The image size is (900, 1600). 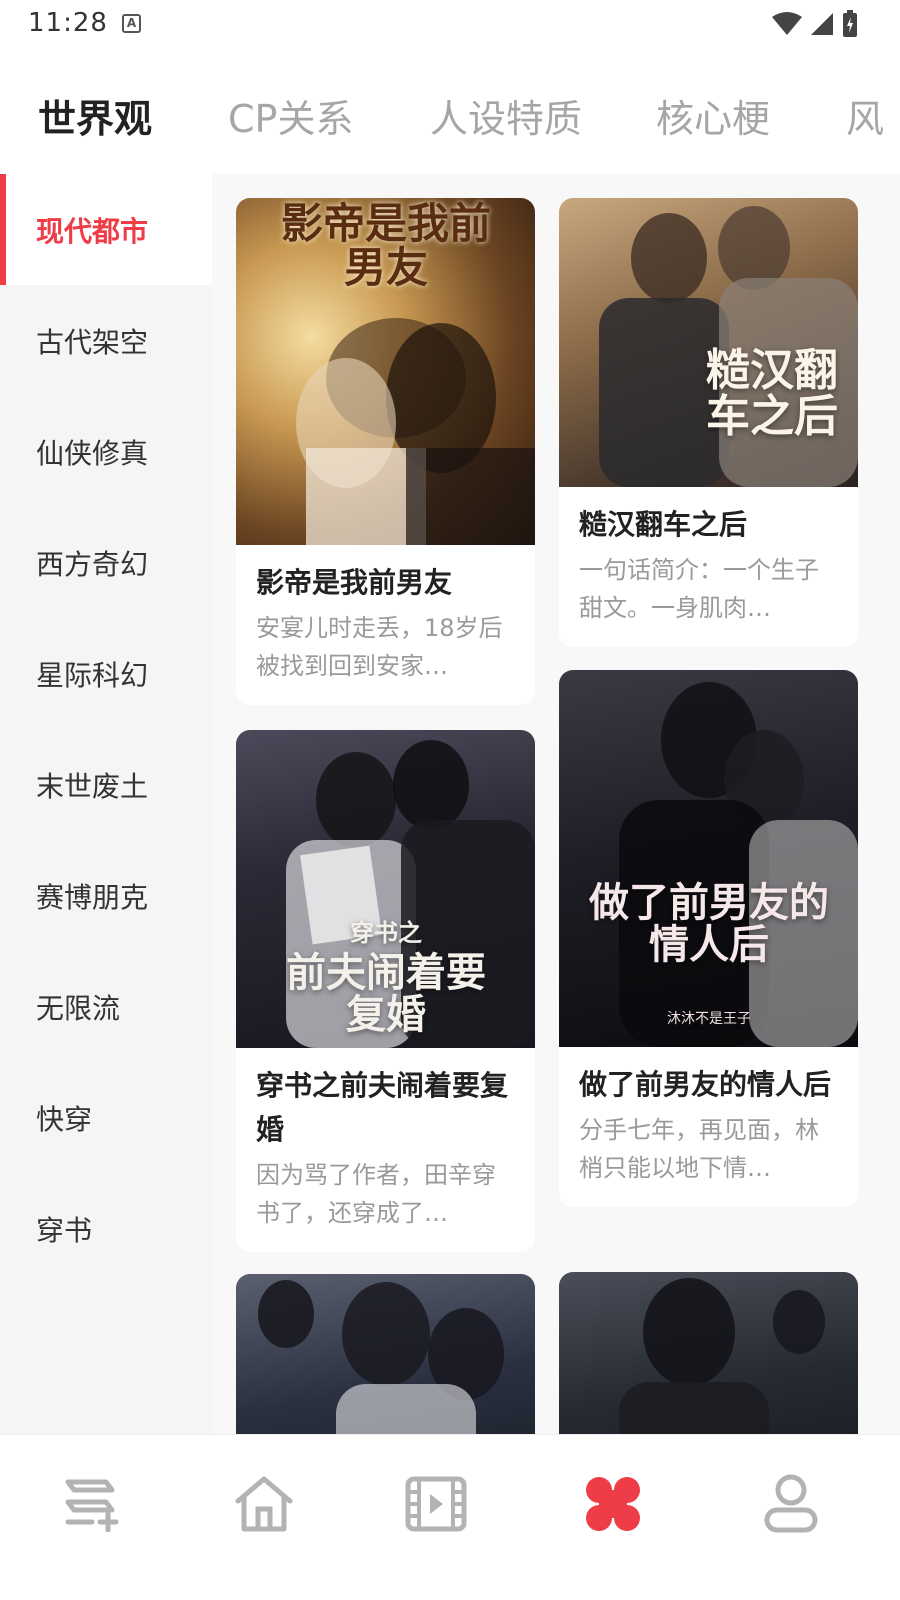 What do you see at coordinates (354, 582) in the screenshot?
I see `book-title: 影帝是我前男友` at bounding box center [354, 582].